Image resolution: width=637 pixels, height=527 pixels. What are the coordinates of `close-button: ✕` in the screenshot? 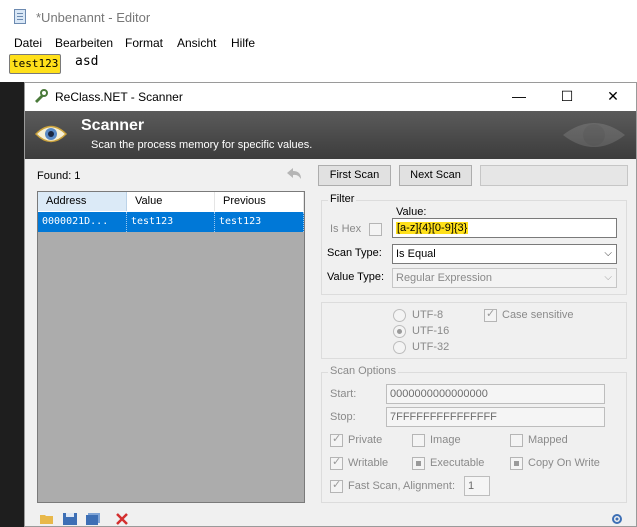 It's located at (613, 97).